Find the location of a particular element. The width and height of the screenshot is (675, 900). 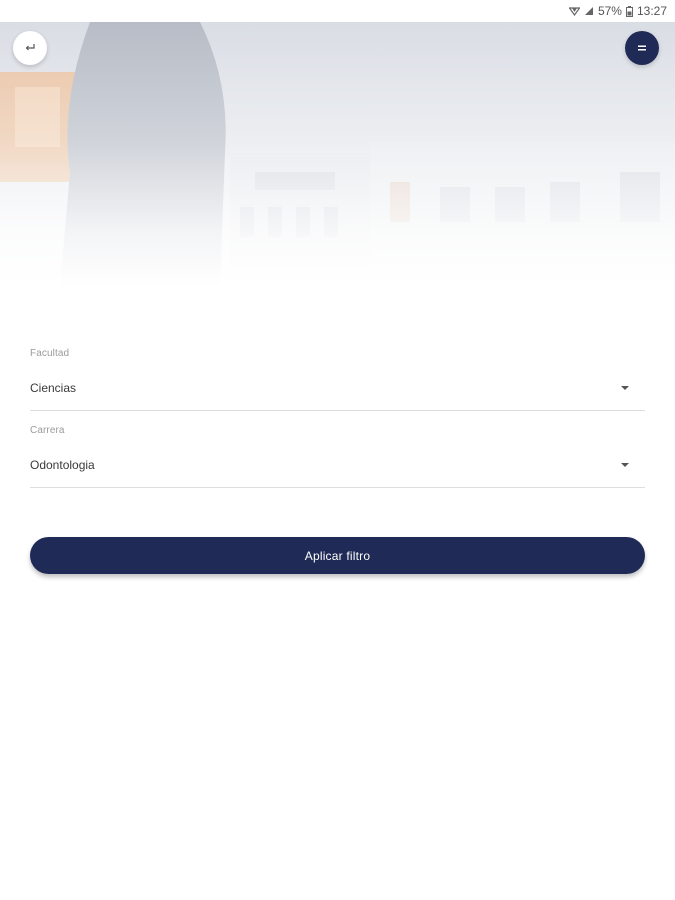

career-value: Odontologia is located at coordinates (62, 465).